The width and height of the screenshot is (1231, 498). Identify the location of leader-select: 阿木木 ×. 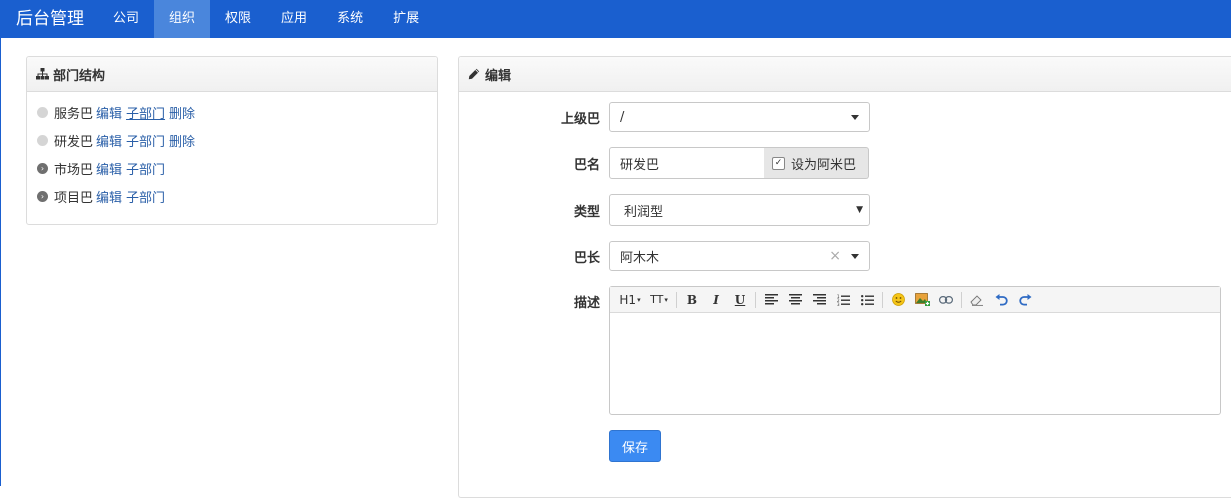
(739, 256).